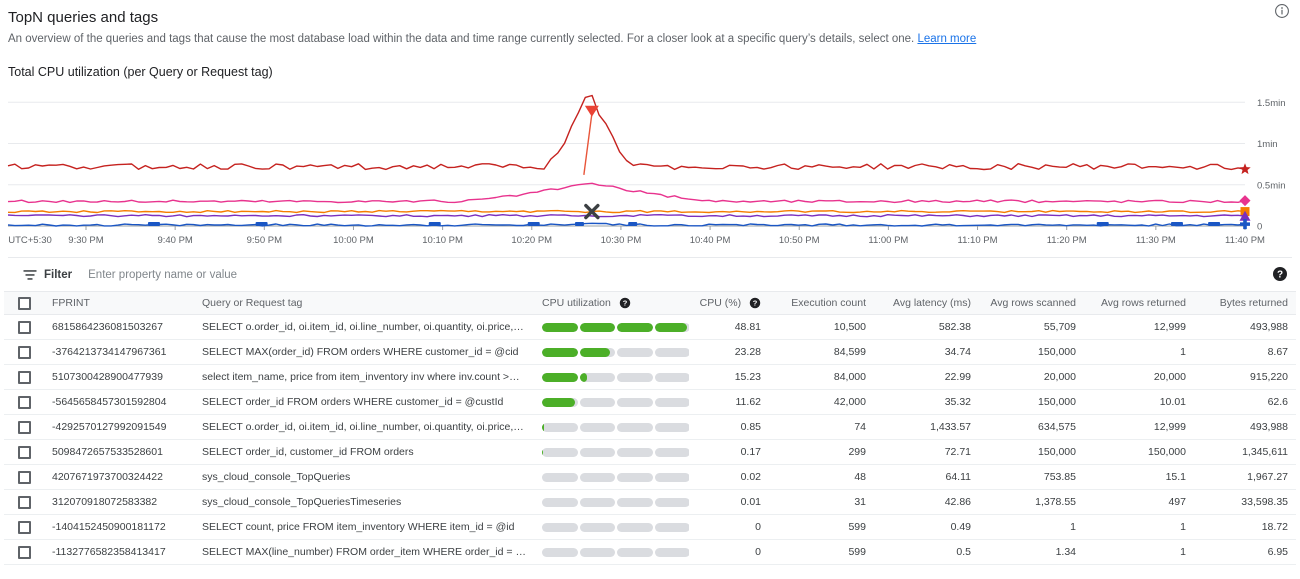 The image size is (1300, 579). I want to click on cell-fprint: 5098472657533528601, so click(119, 452).